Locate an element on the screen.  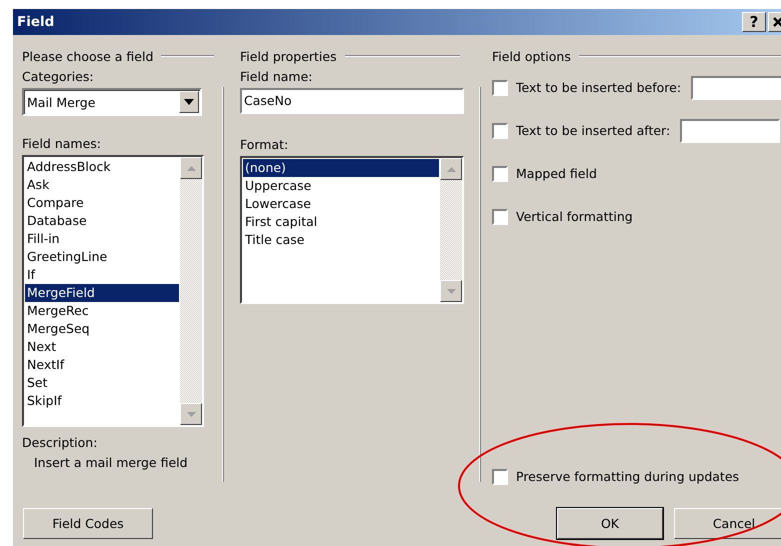
list-item: MergeRec is located at coordinates (102, 311).